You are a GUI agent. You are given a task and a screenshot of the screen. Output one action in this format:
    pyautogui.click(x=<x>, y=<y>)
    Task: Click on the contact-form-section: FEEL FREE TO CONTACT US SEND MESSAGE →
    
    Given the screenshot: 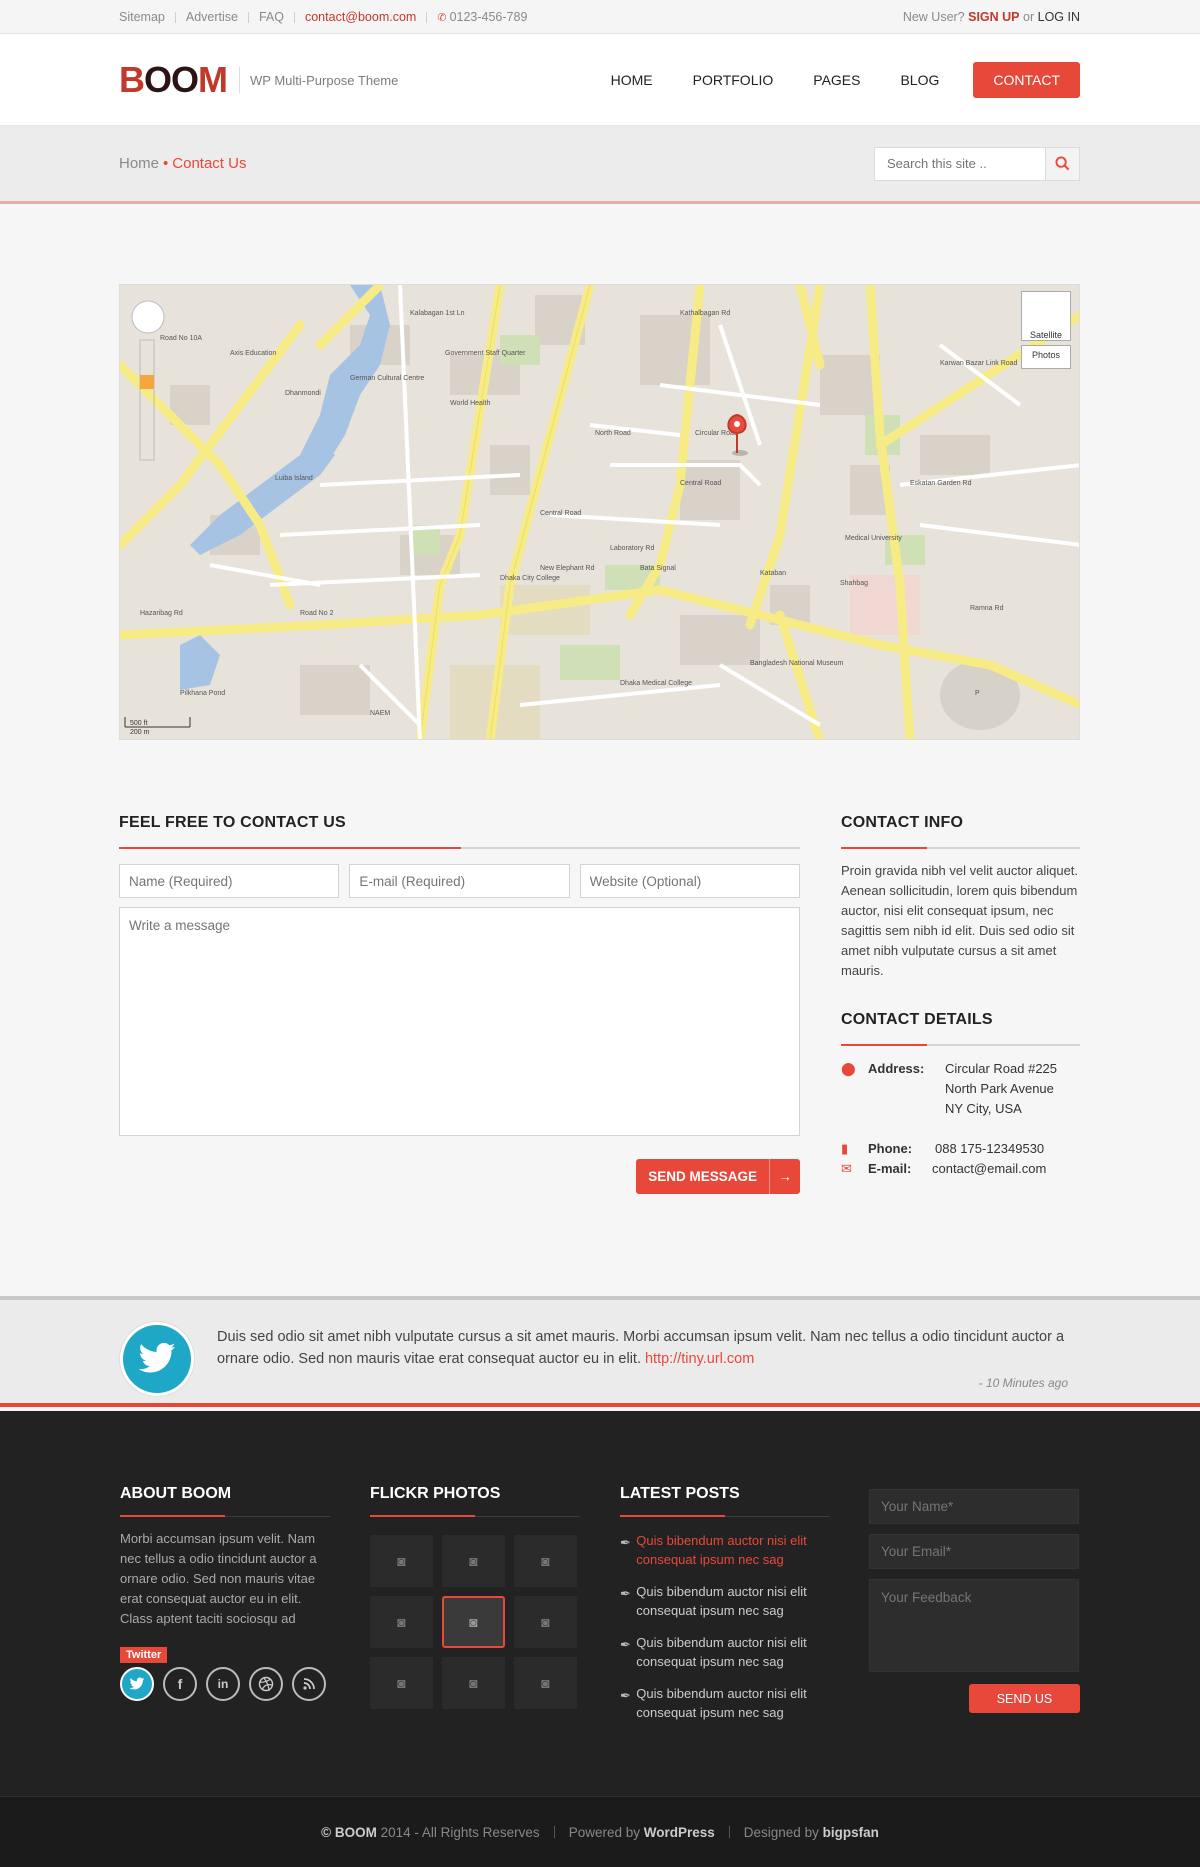 What is the action you would take?
    pyautogui.click(x=459, y=1004)
    